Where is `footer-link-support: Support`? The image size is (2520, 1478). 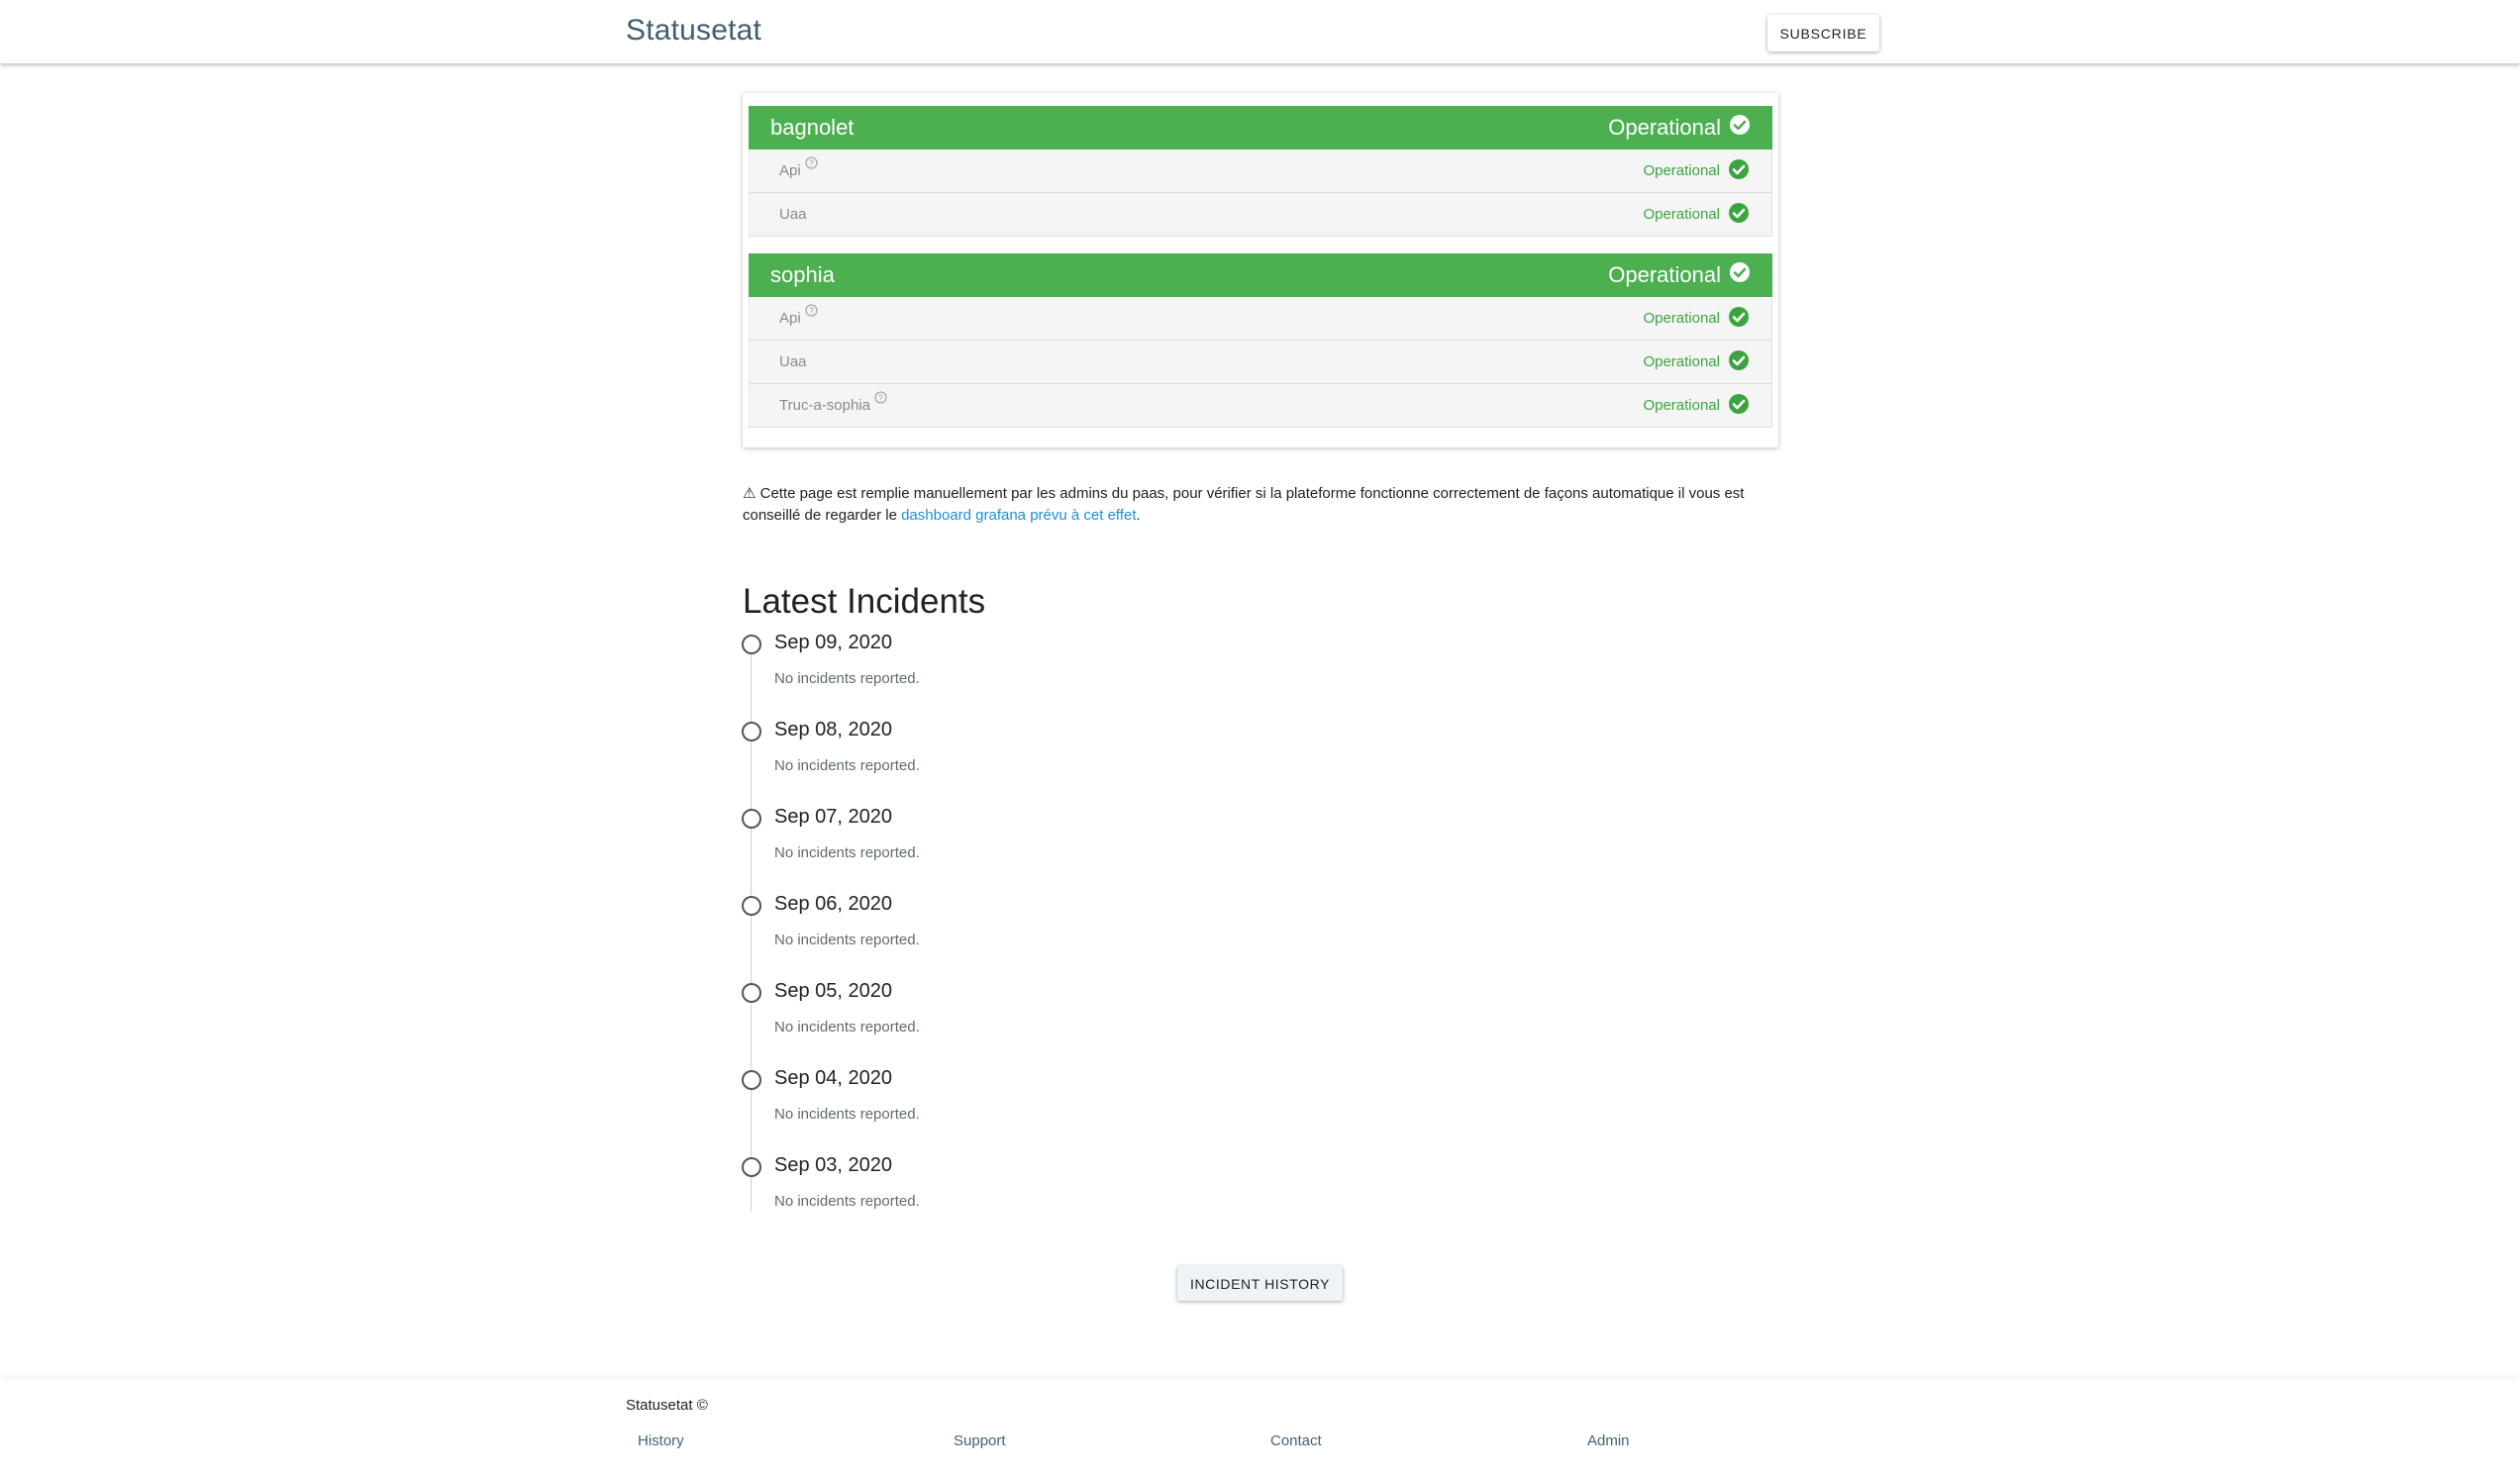
footer-link-support: Support is located at coordinates (980, 1440).